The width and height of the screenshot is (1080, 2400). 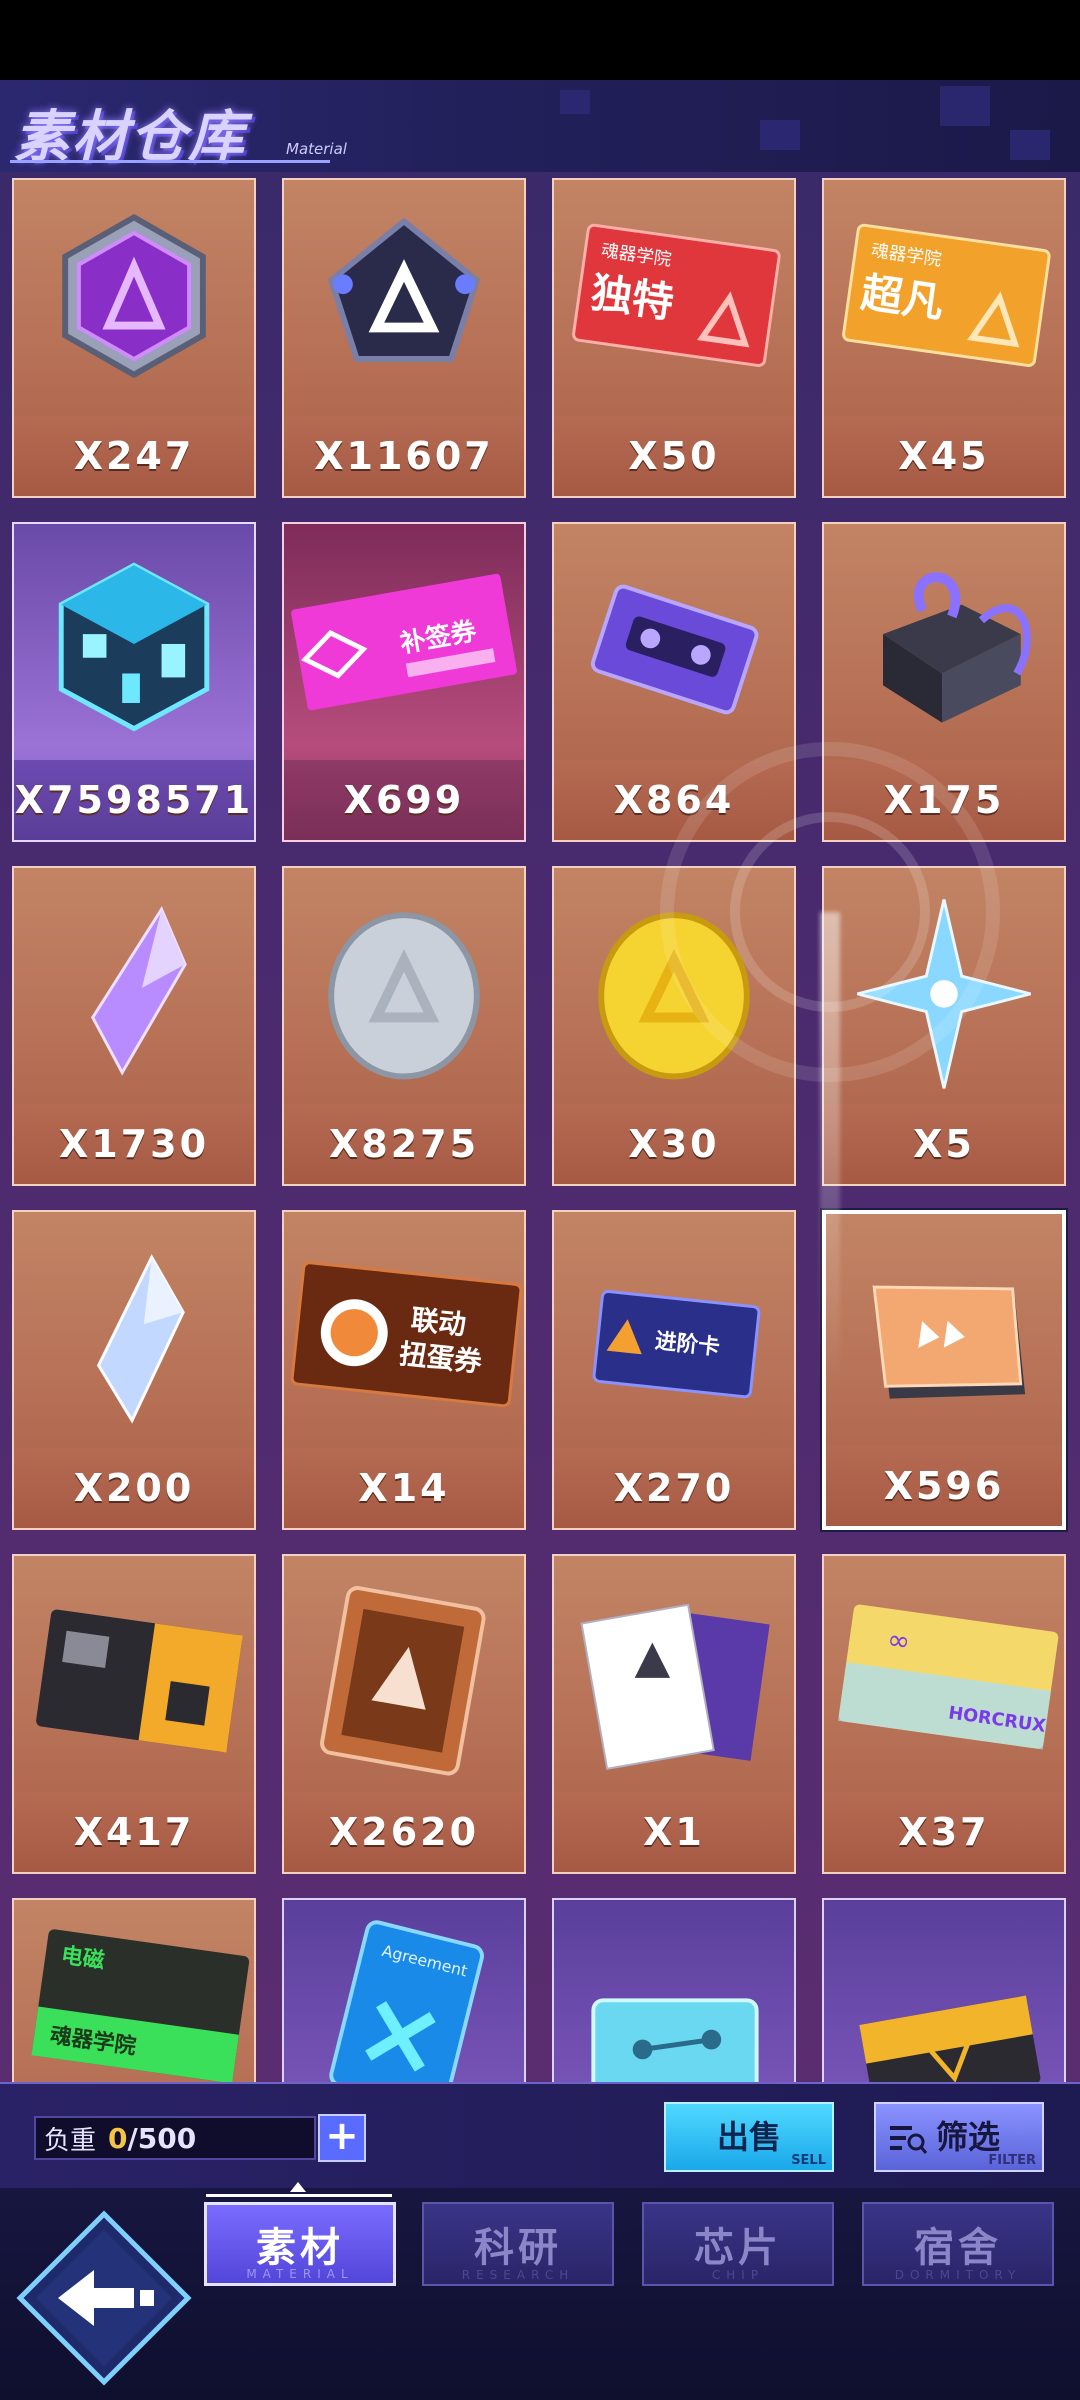 I want to click on item-card: X5, so click(x=944, y=1026).